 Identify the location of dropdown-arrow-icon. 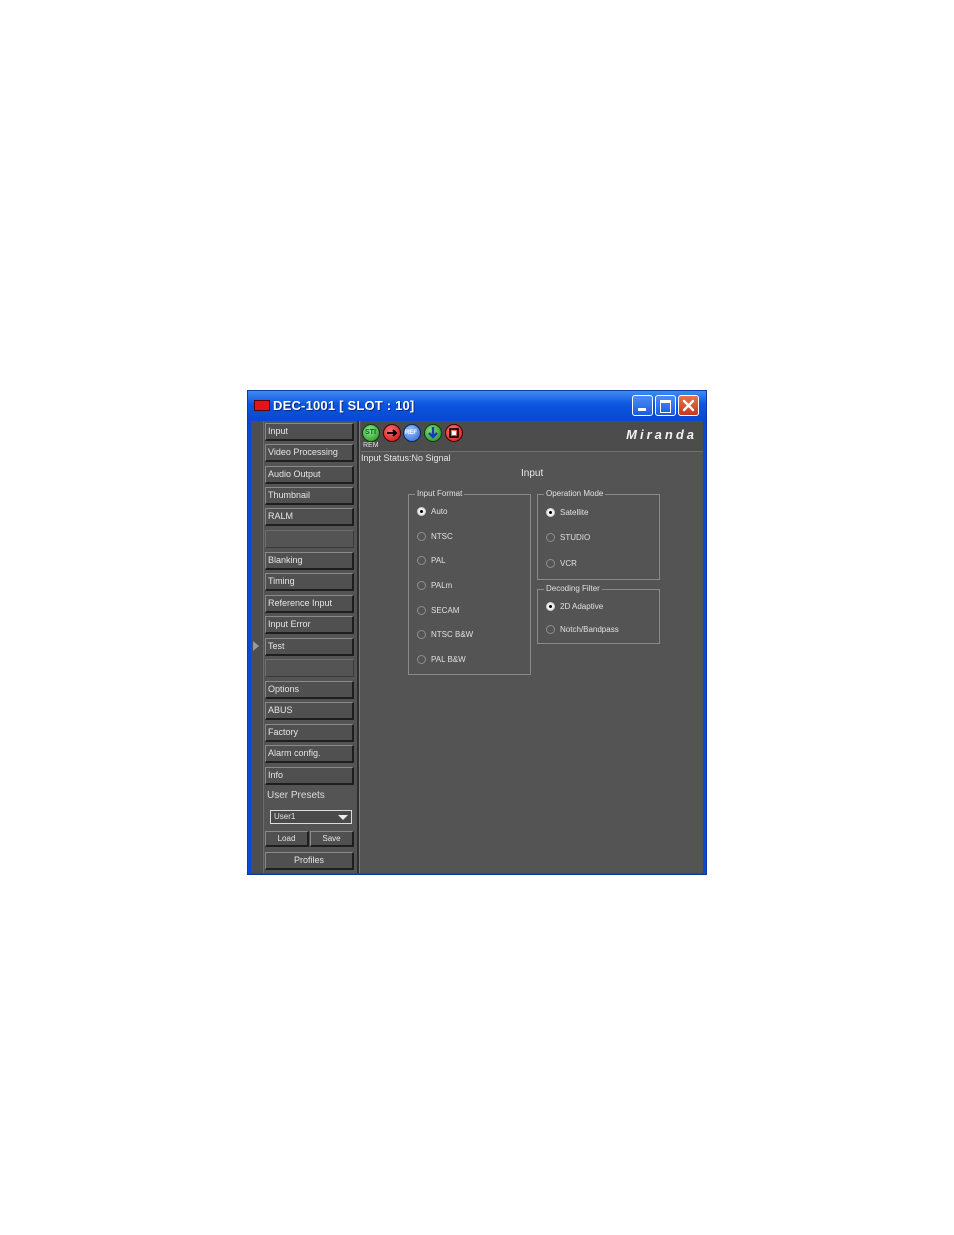
(343, 817).